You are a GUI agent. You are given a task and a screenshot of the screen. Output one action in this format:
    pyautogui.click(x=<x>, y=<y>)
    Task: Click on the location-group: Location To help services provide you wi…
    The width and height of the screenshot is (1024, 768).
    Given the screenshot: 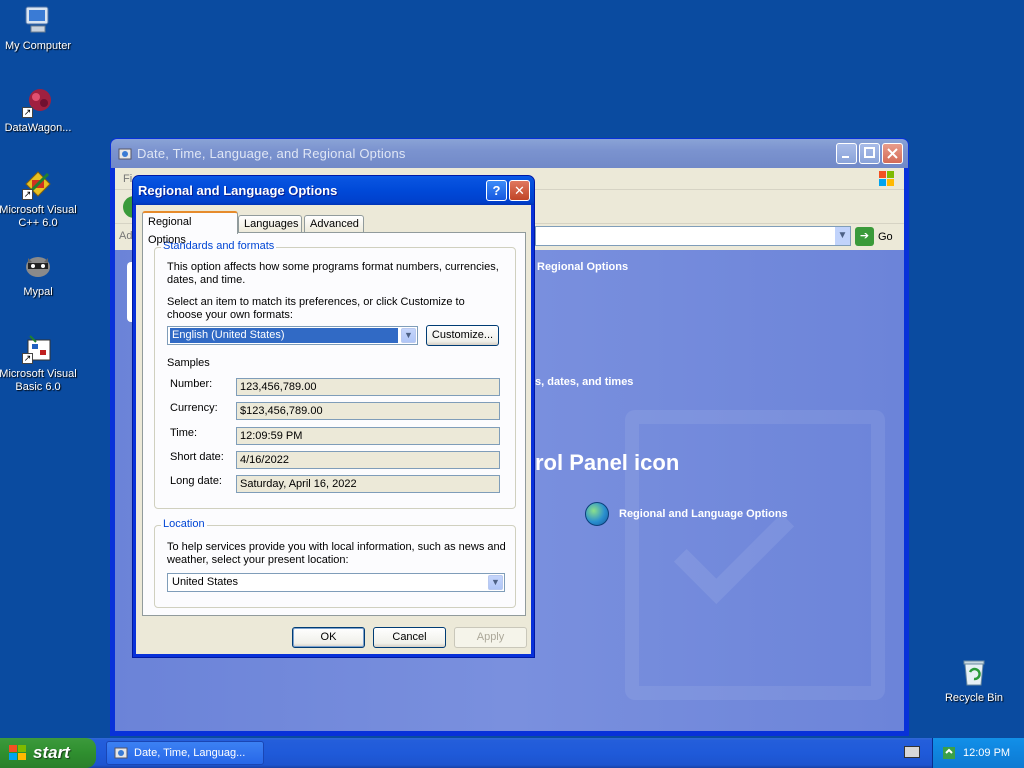 What is the action you would take?
    pyautogui.click(x=335, y=563)
    